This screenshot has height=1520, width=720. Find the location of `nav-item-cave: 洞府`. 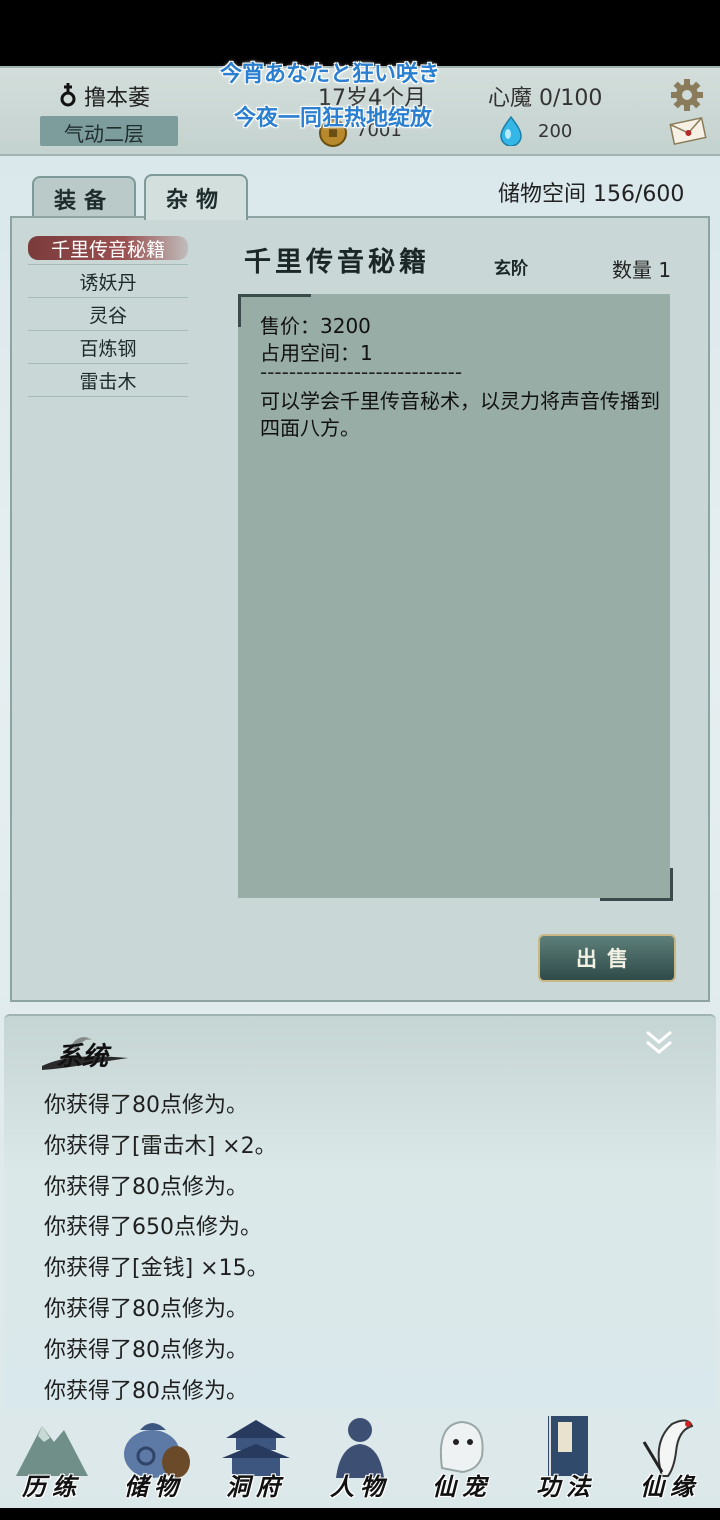

nav-item-cave: 洞府 is located at coordinates (256, 1457).